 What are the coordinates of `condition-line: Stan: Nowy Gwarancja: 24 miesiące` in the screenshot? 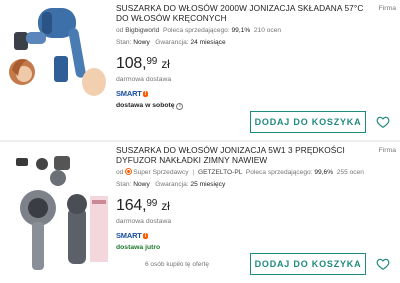 It's located at (246, 42).